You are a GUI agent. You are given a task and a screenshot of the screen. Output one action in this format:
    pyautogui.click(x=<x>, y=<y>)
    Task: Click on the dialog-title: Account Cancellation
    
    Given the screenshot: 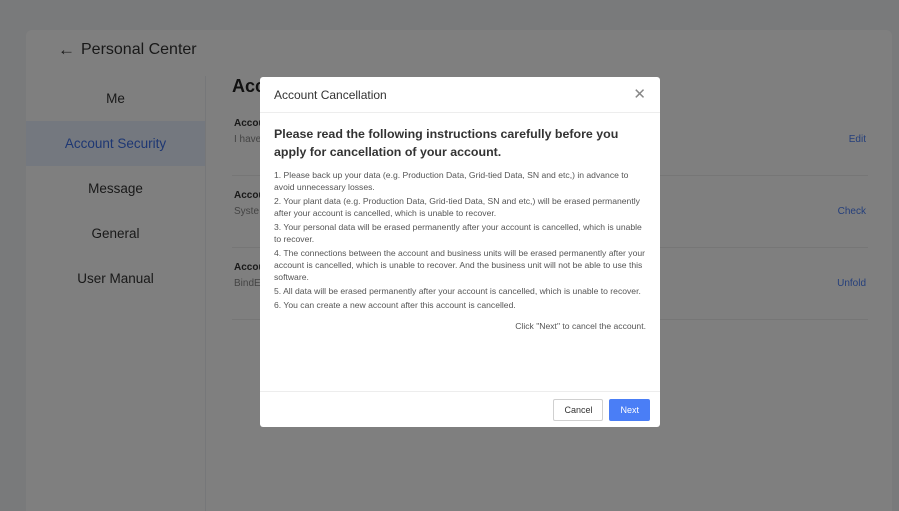 What is the action you would take?
    pyautogui.click(x=330, y=94)
    